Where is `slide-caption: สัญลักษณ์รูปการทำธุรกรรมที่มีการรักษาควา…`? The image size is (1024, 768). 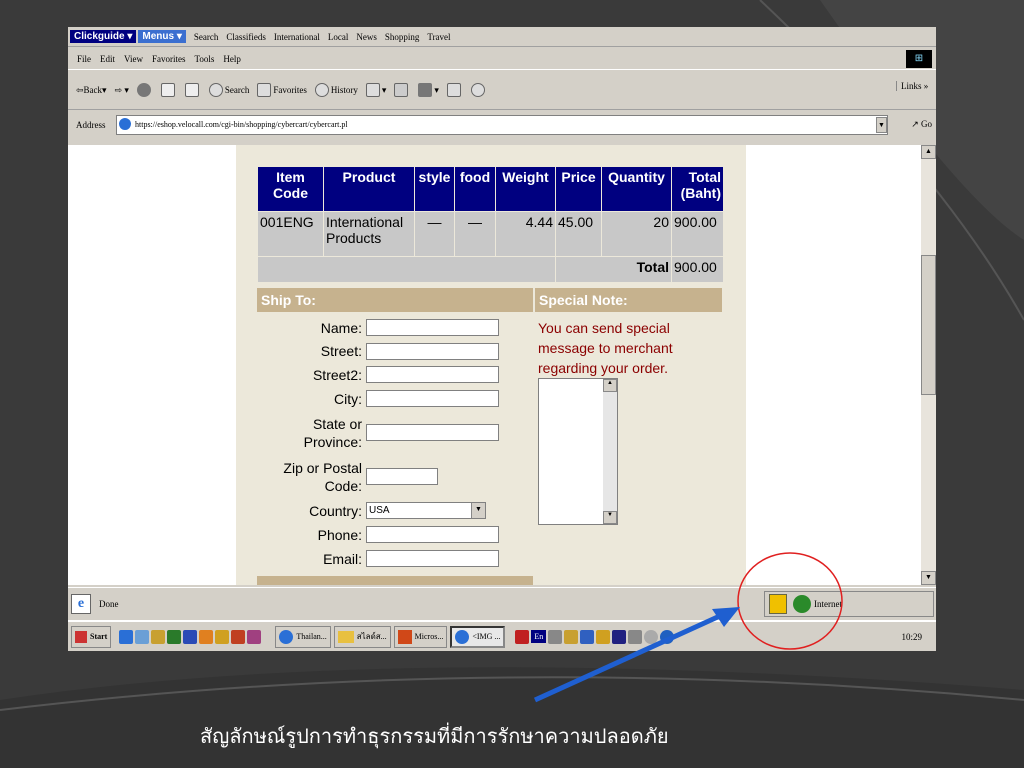 slide-caption: สัญลักษณ์รูปการทำธุรกรรมที่มีการรักษาควา… is located at coordinates (434, 736).